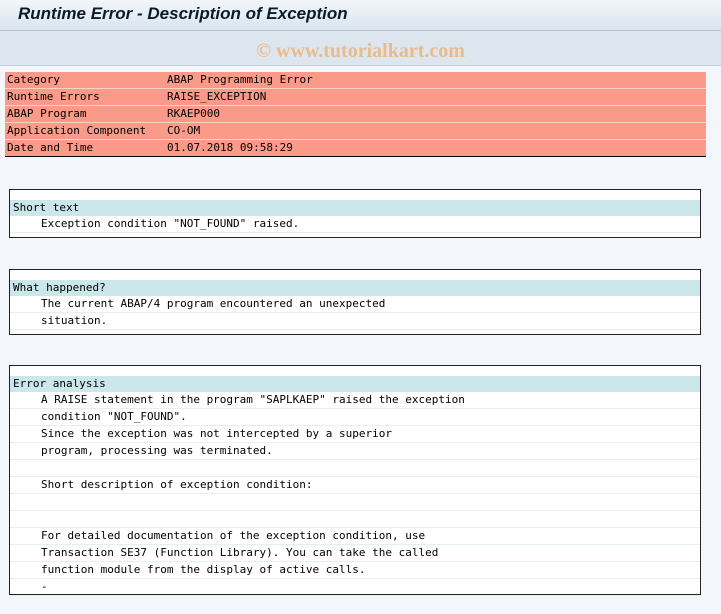 This screenshot has width=721, height=614. What do you see at coordinates (355, 80) in the screenshot?
I see `detail-row-category: Category ABAP Programming Error` at bounding box center [355, 80].